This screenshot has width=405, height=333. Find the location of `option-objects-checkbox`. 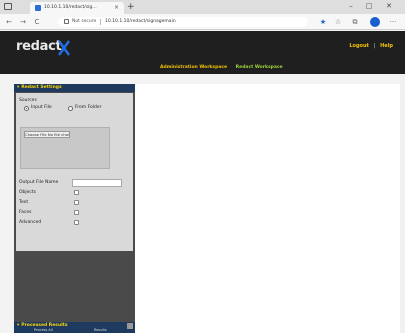

option-objects-checkbox is located at coordinates (76, 192).